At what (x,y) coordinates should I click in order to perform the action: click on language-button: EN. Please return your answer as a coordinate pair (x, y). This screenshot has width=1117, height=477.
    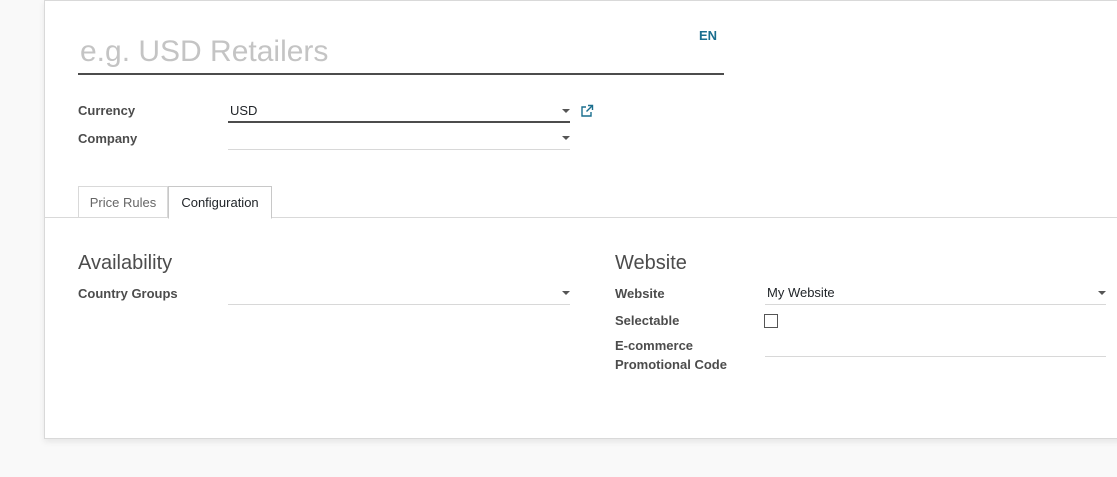
    Looking at the image, I should click on (708, 35).